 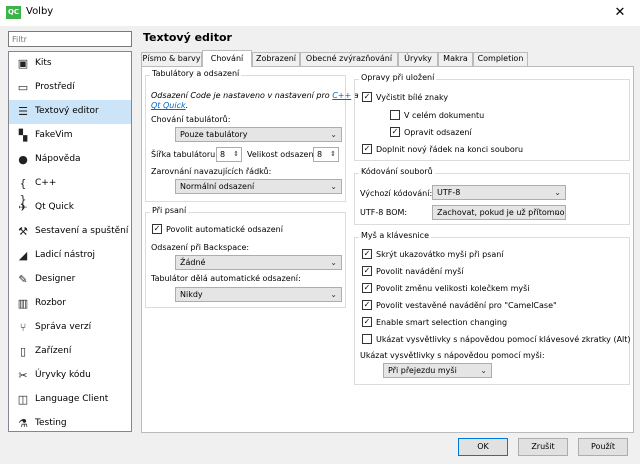 What do you see at coordinates (367, 322) in the screenshot?
I see `smart-selection-checkbox: ✓` at bounding box center [367, 322].